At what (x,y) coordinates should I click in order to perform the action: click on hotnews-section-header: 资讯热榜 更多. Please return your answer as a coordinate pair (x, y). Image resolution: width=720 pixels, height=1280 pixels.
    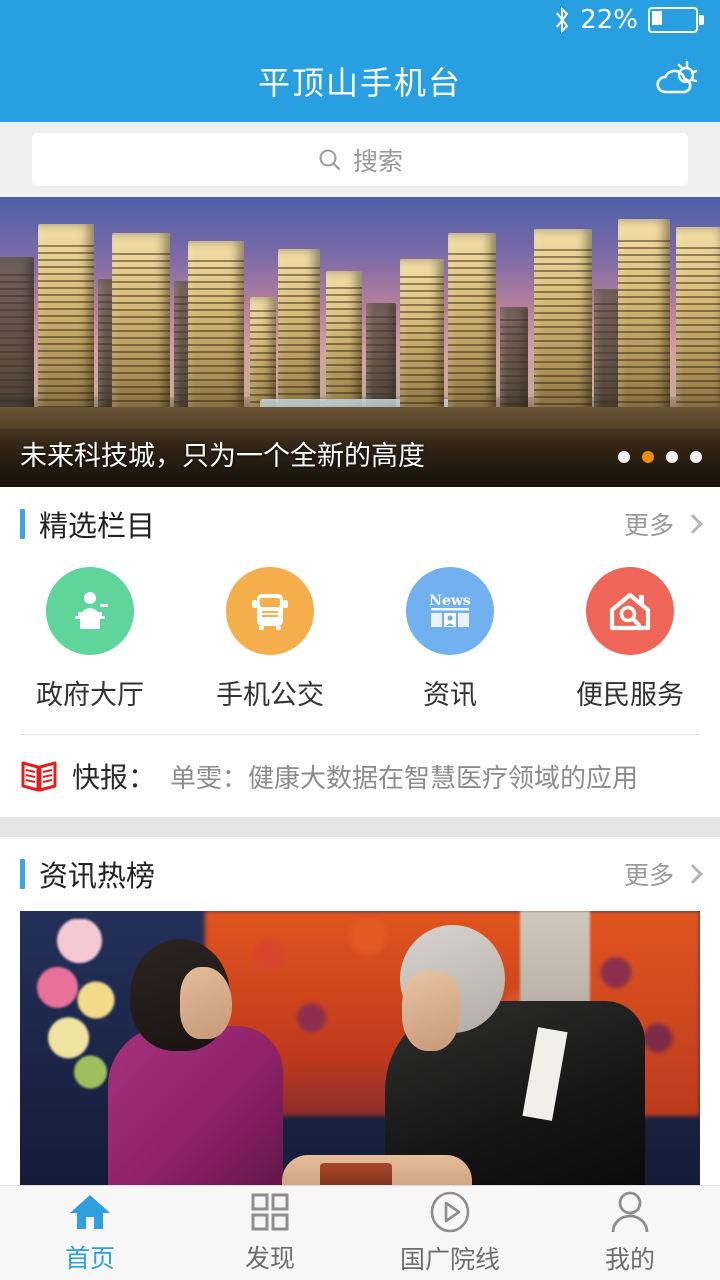
    Looking at the image, I should click on (360, 874).